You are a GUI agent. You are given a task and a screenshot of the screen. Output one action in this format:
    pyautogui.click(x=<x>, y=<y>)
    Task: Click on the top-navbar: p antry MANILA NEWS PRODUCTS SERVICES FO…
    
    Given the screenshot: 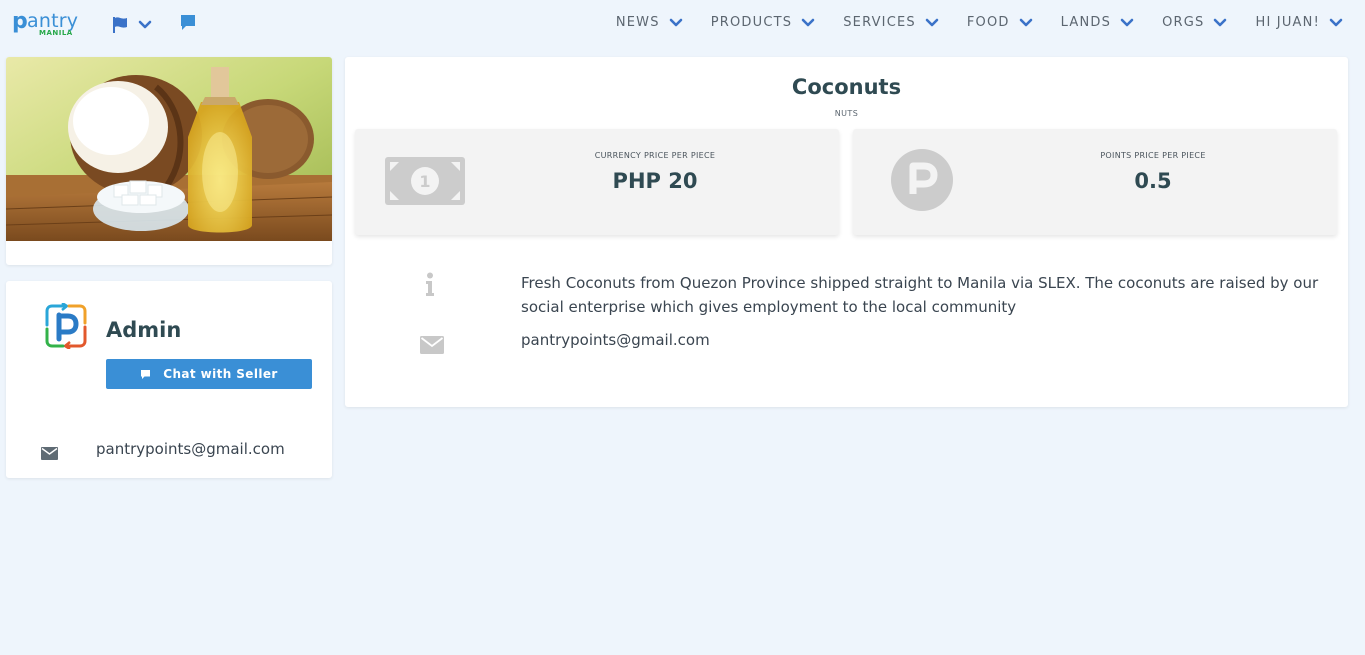 What is the action you would take?
    pyautogui.click(x=682, y=25)
    